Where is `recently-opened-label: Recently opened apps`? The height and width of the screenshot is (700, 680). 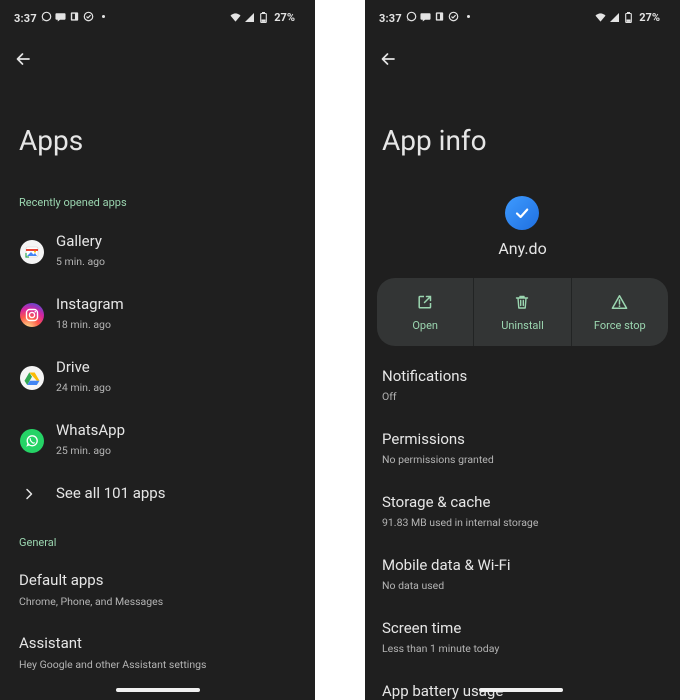
recently-opened-label: Recently opened apps is located at coordinates (73, 202).